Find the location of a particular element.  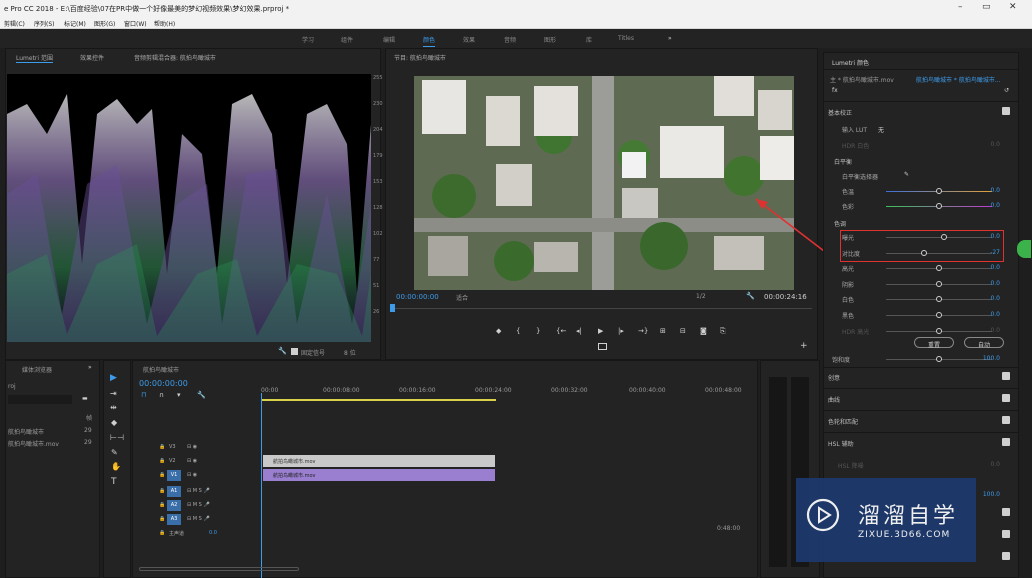

saturation-slider is located at coordinates (939, 359).